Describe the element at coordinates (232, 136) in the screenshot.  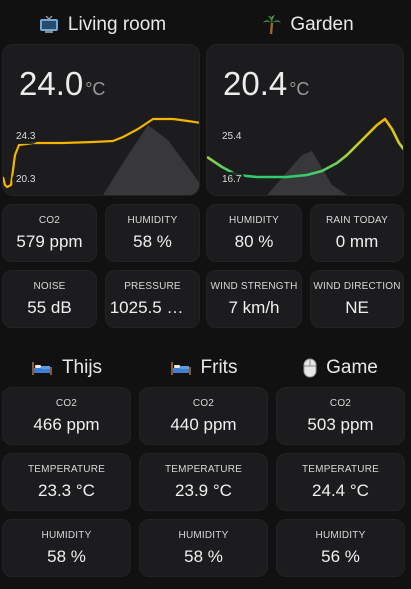
I see `garden-max-label: 25.4` at that location.